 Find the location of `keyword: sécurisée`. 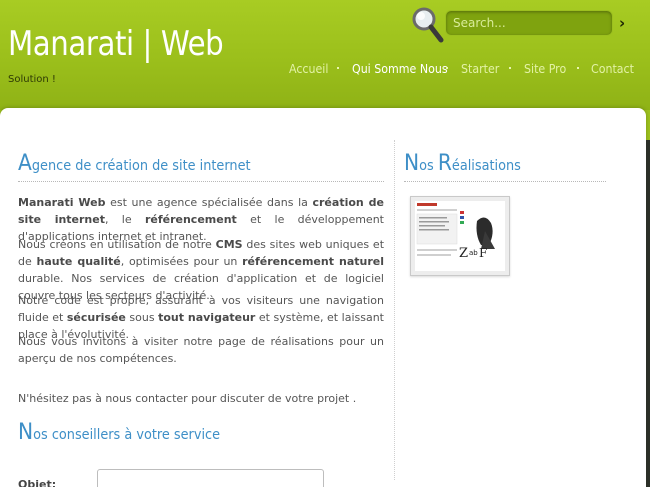

keyword: sécurisée is located at coordinates (96, 317).